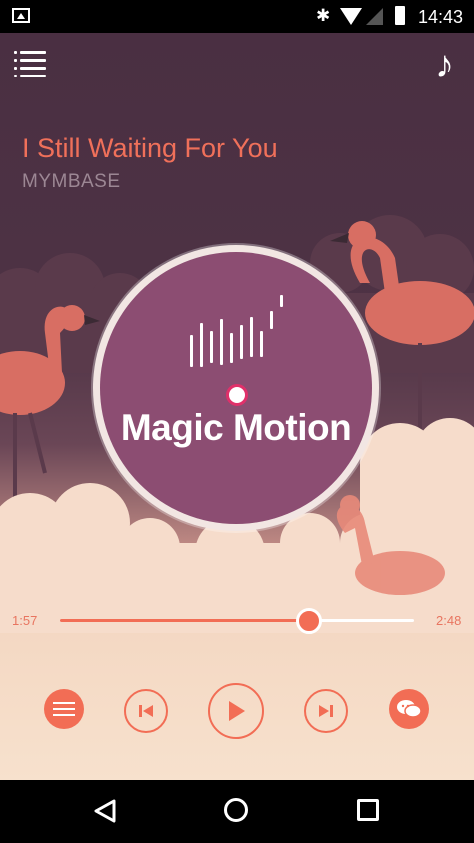 The width and height of the screenshot is (474, 843). What do you see at coordinates (351, 16) in the screenshot?
I see `wifi-icon` at bounding box center [351, 16].